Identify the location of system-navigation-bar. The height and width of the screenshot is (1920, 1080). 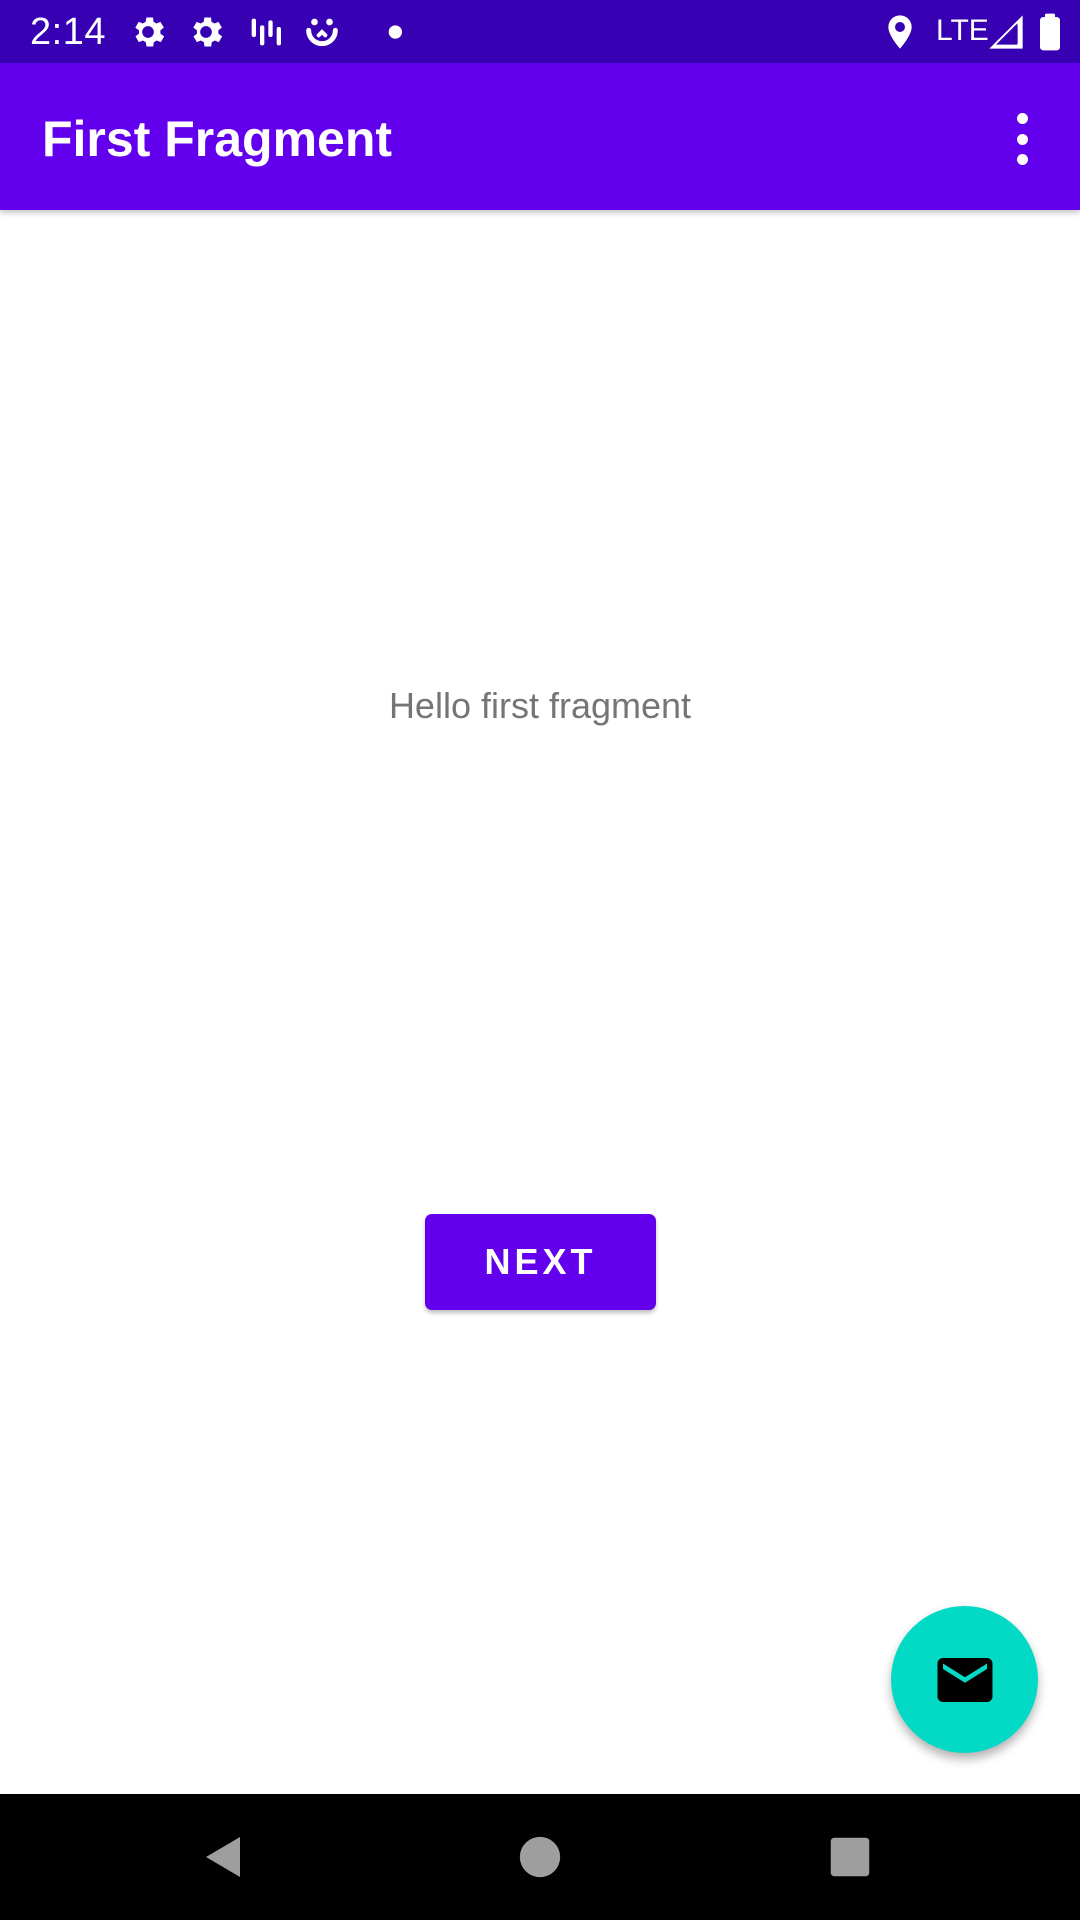
(540, 1857).